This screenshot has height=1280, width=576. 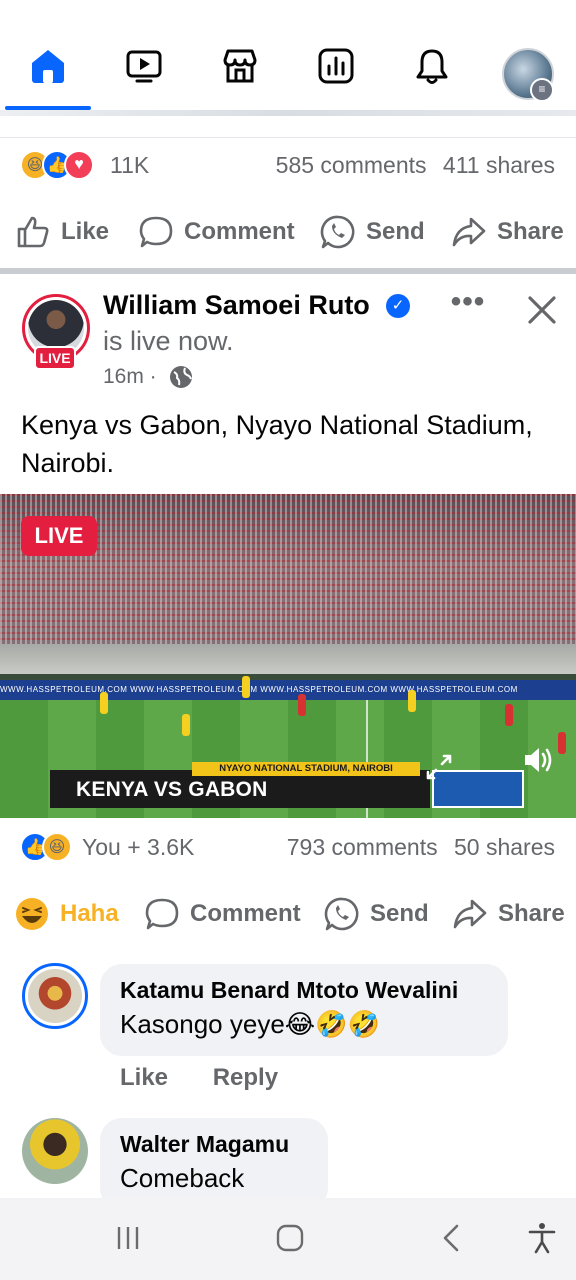 I want to click on comment-bubble: Walter Magamu Comeback, so click(x=214, y=1164).